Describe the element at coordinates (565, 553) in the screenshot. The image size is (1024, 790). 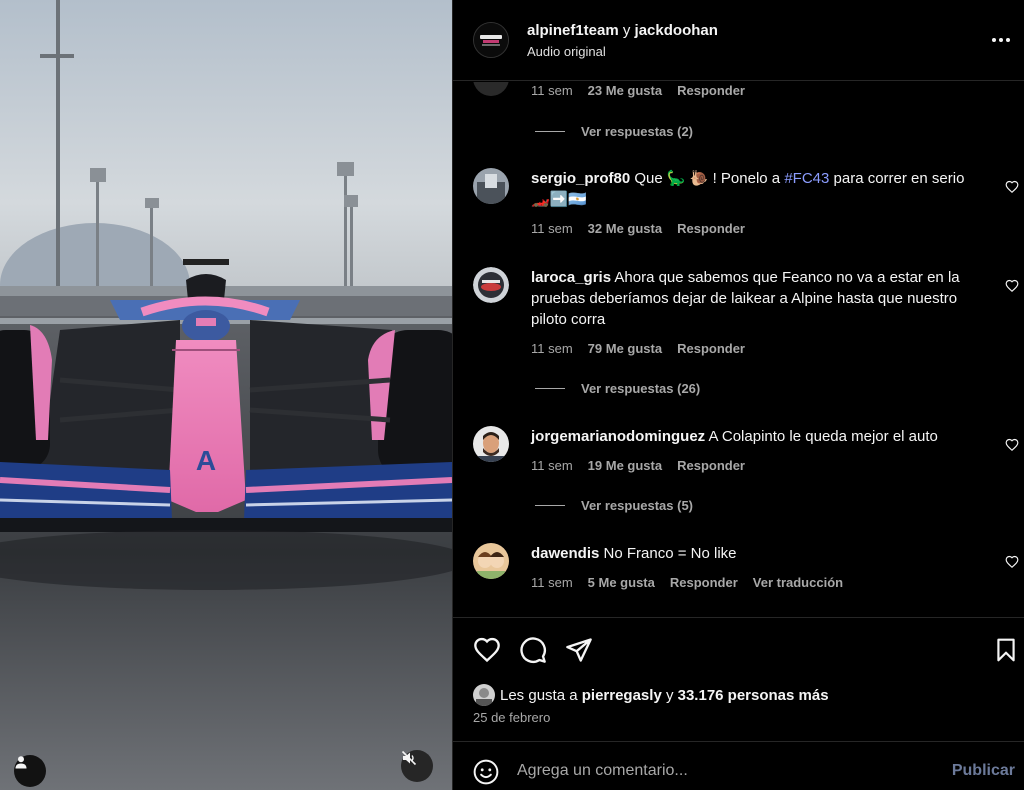
I see `comment-username: dawendis` at that location.